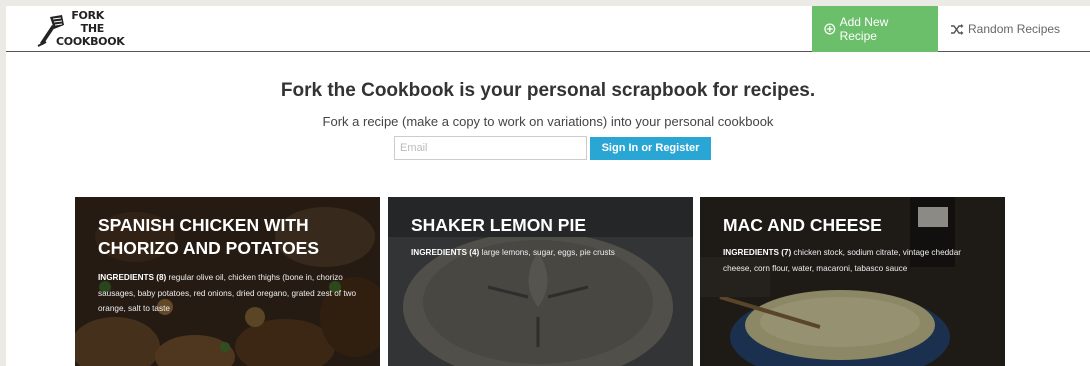 The image size is (1090, 366). I want to click on shuffle-icon, so click(957, 29).